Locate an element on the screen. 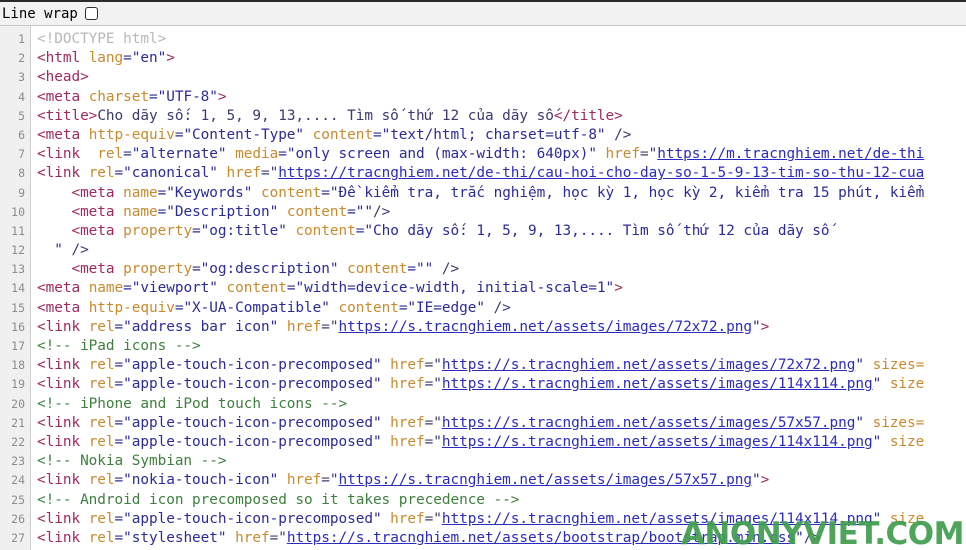 The height and width of the screenshot is (550, 966). code-token: ="Description" is located at coordinates (218, 211).